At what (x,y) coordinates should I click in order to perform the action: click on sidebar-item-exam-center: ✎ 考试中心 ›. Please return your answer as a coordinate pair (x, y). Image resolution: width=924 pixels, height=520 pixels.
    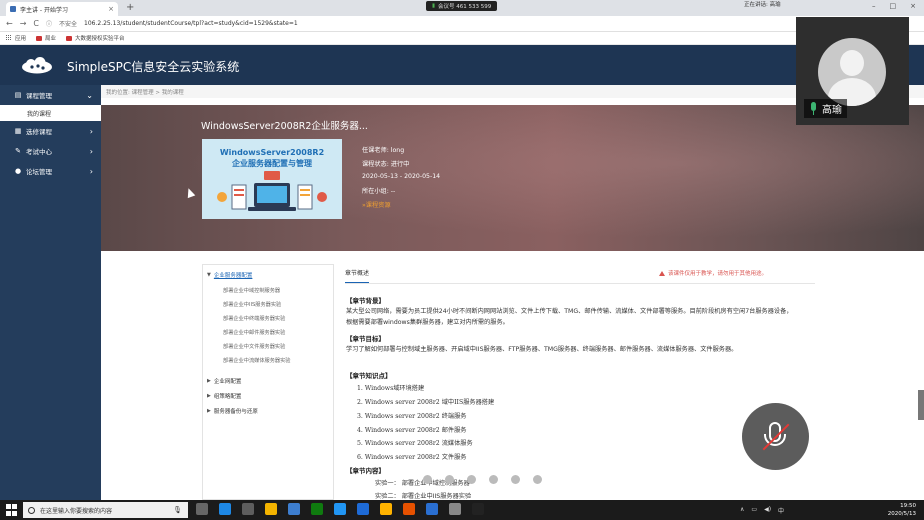
    Looking at the image, I should click on (50, 151).